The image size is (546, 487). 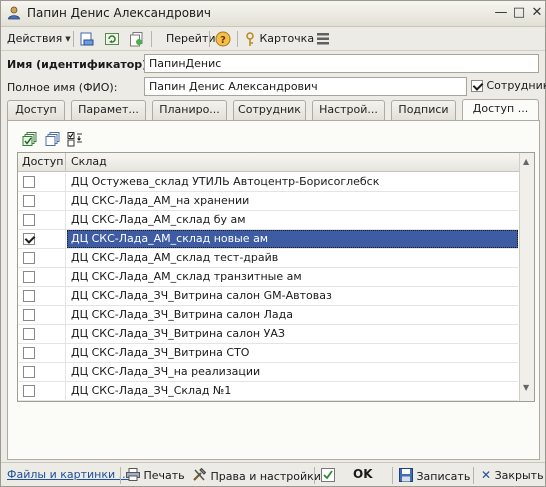 I want to click on refresh-icon, so click(x=112, y=39).